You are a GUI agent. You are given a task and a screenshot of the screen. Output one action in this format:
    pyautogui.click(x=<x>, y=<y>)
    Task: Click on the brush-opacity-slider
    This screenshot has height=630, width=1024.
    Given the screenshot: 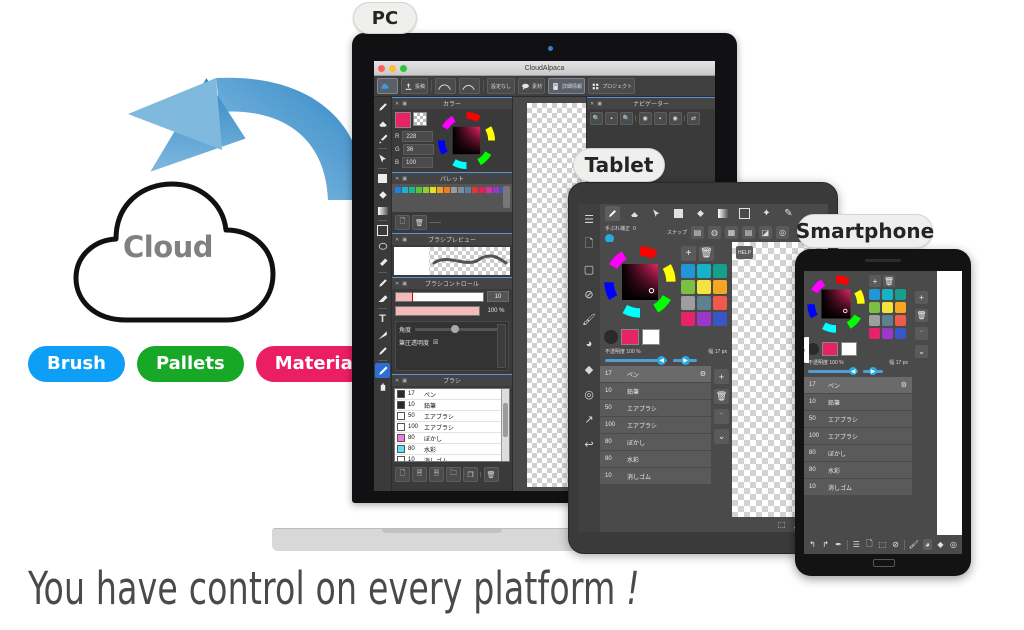 What is the action you would take?
    pyautogui.click(x=437, y=311)
    